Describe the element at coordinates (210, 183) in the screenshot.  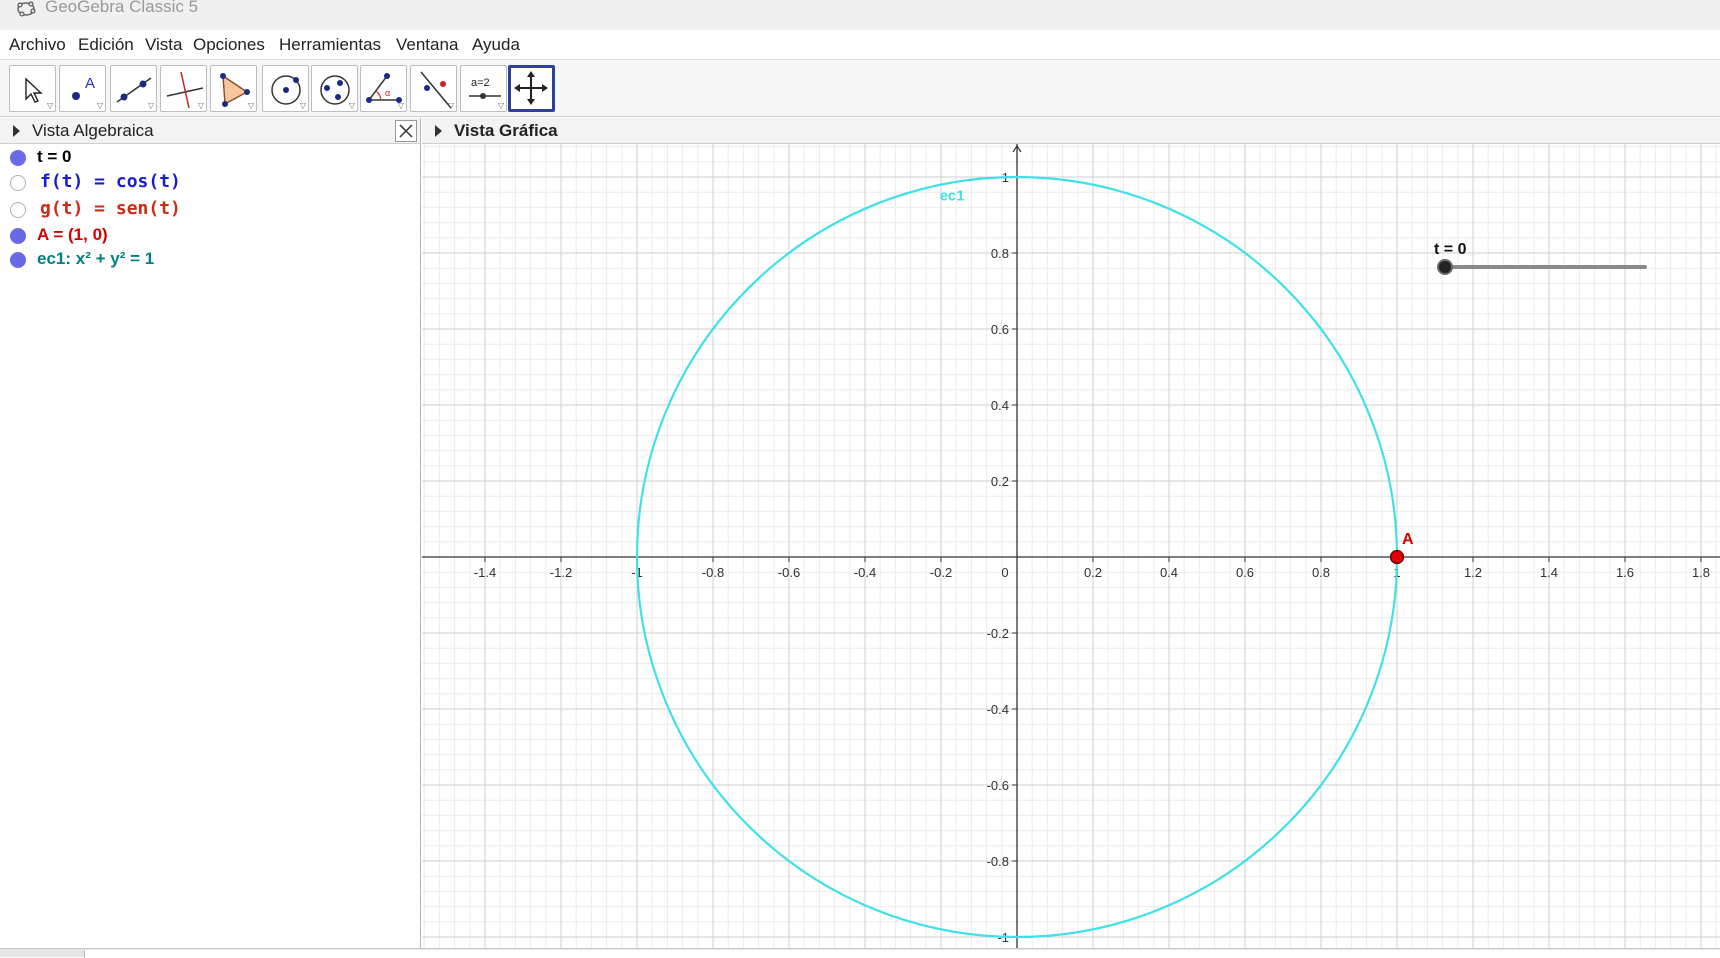
I see `algebra-item: f(t) = cos(t)` at that location.